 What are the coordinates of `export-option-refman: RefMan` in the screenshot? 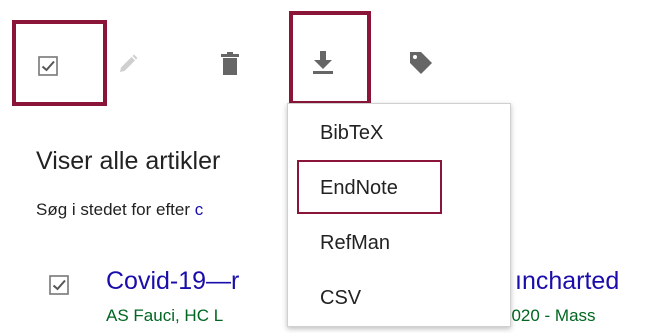 It's located at (399, 243).